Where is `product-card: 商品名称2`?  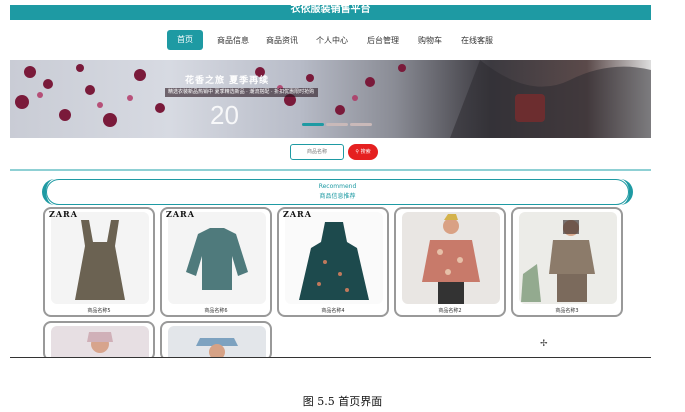
product-card: 商品名称2 is located at coordinates (450, 262).